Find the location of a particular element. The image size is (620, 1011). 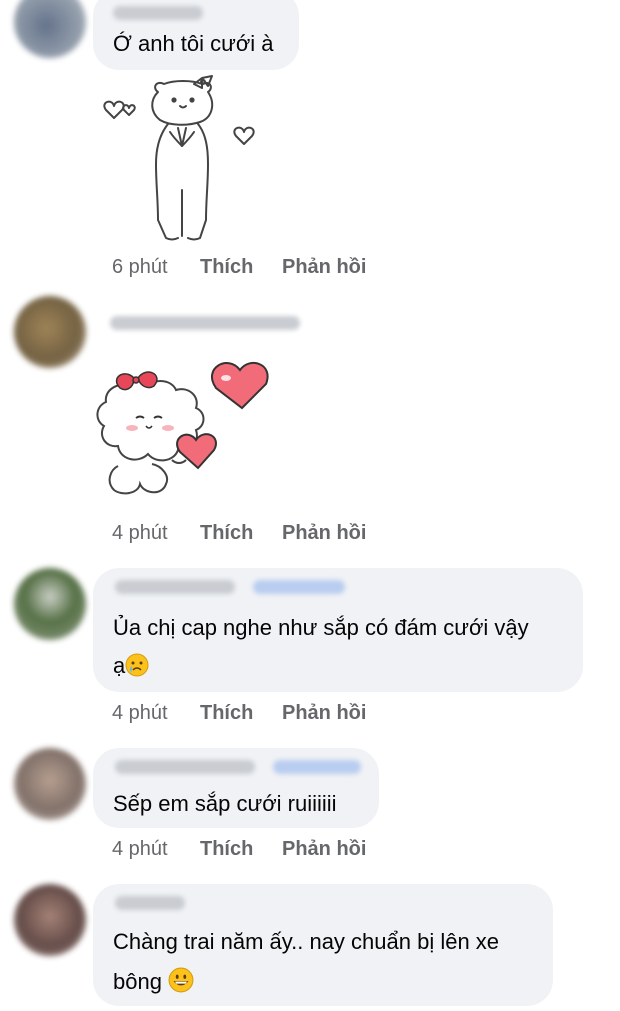

crying-face-emoji is located at coordinates (137, 670).